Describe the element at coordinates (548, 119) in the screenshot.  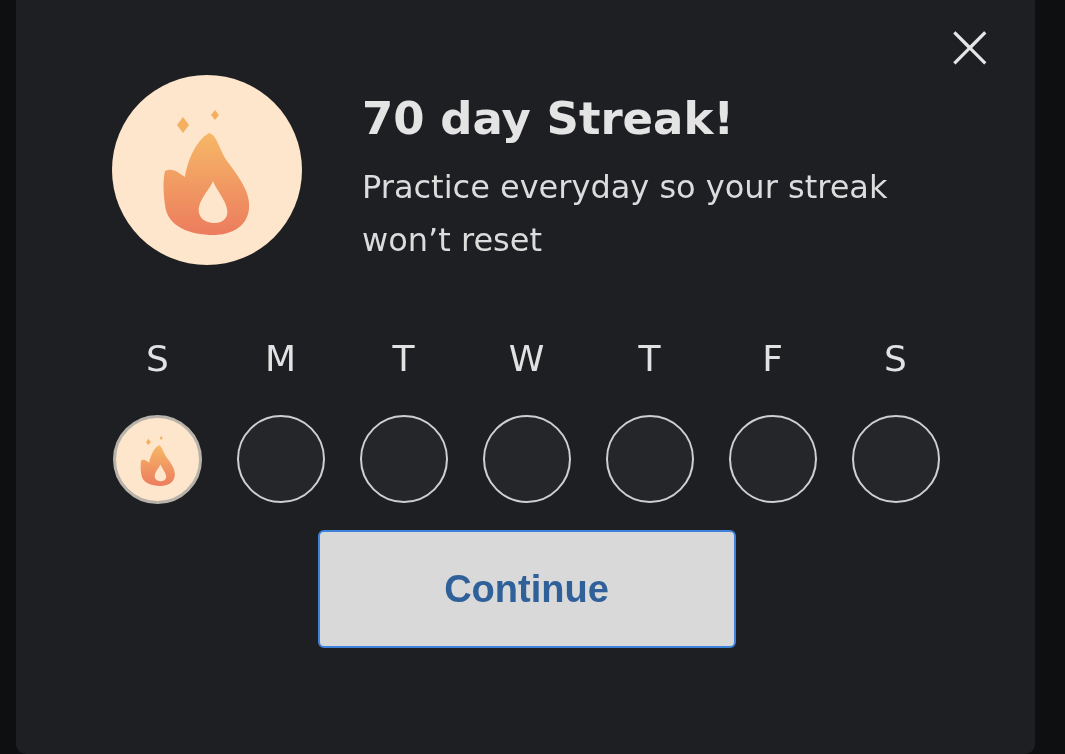
I see `dialog-title: 70 day Streak!` at that location.